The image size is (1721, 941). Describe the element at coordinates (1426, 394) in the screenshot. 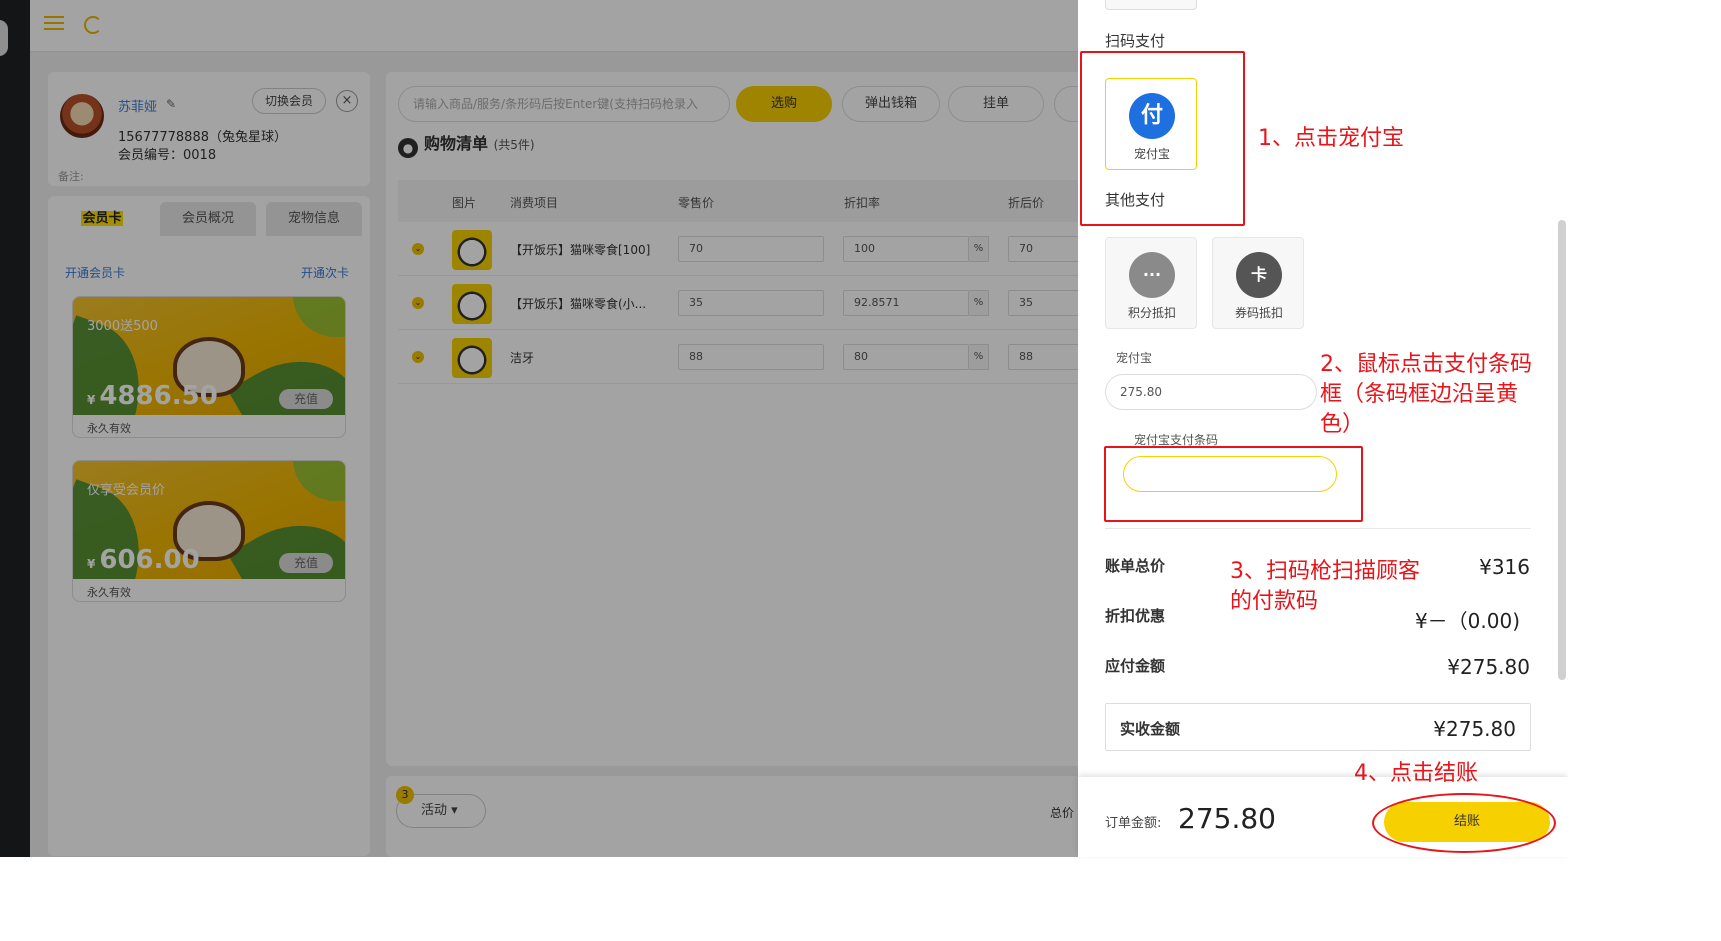

I see `annotation-step2: 2、鼠标点击支付条码框（条码框边沿呈黄色）` at that location.